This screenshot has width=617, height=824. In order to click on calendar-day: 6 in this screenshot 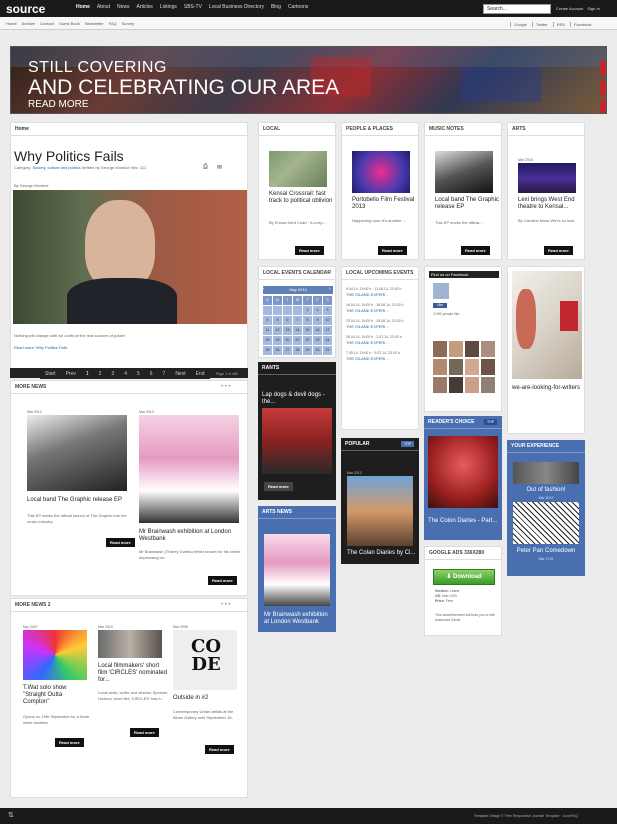, I will do `click(287, 320)`.